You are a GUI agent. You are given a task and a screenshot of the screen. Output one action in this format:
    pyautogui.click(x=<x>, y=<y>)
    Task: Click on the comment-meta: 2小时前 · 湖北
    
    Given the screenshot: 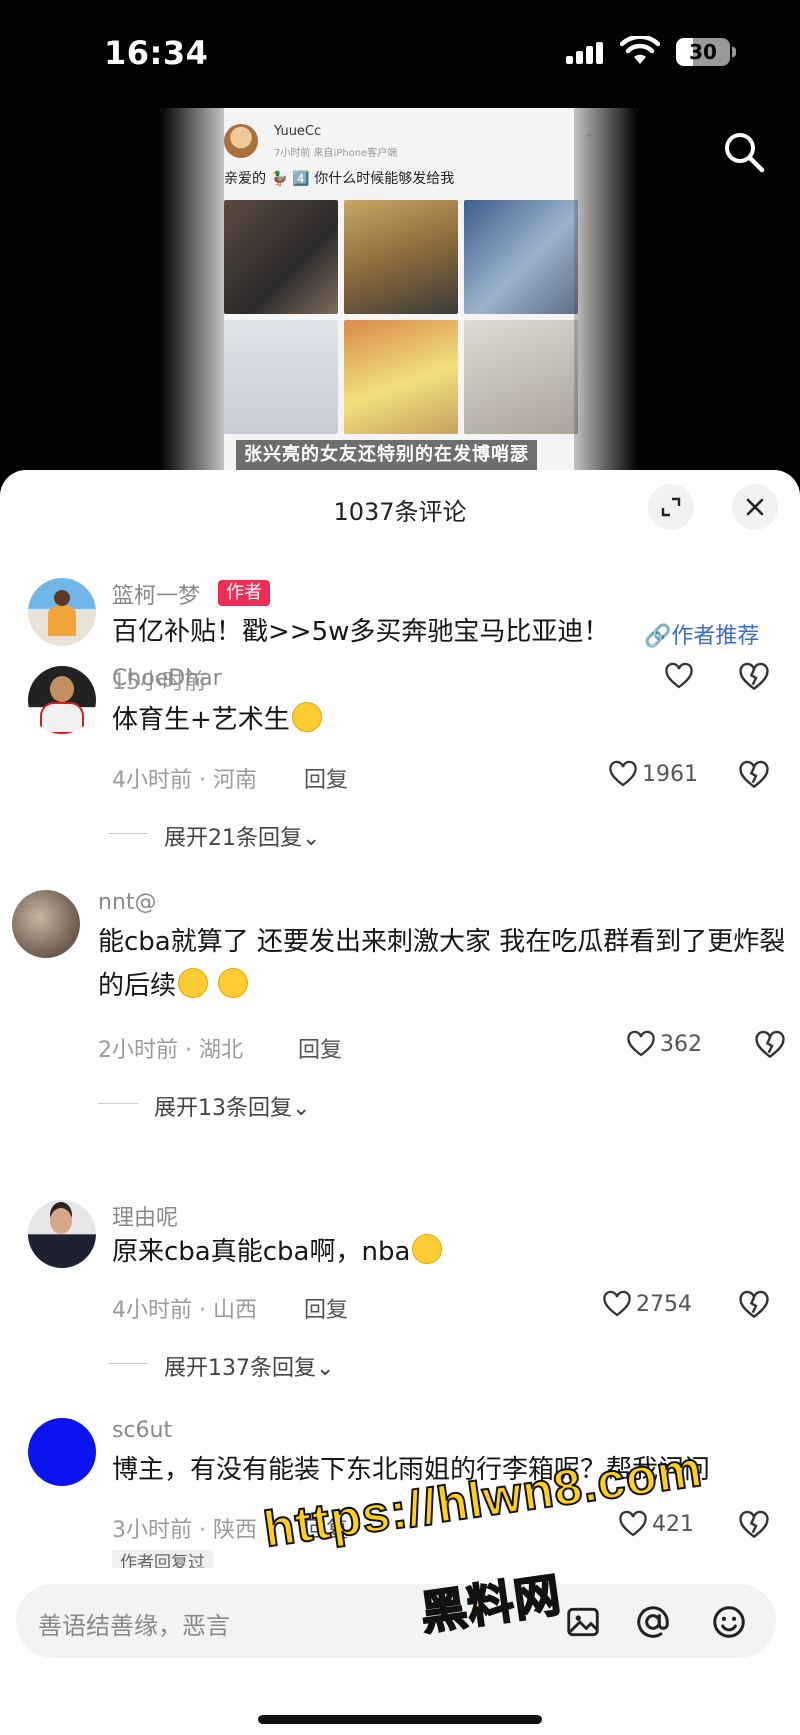 What is the action you would take?
    pyautogui.click(x=170, y=1050)
    